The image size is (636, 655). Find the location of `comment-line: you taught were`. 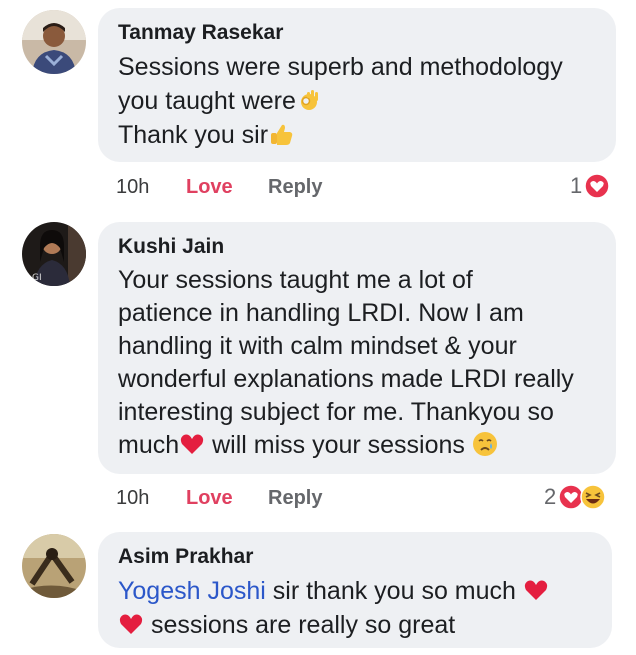

comment-line: you taught were is located at coordinates (358, 101).